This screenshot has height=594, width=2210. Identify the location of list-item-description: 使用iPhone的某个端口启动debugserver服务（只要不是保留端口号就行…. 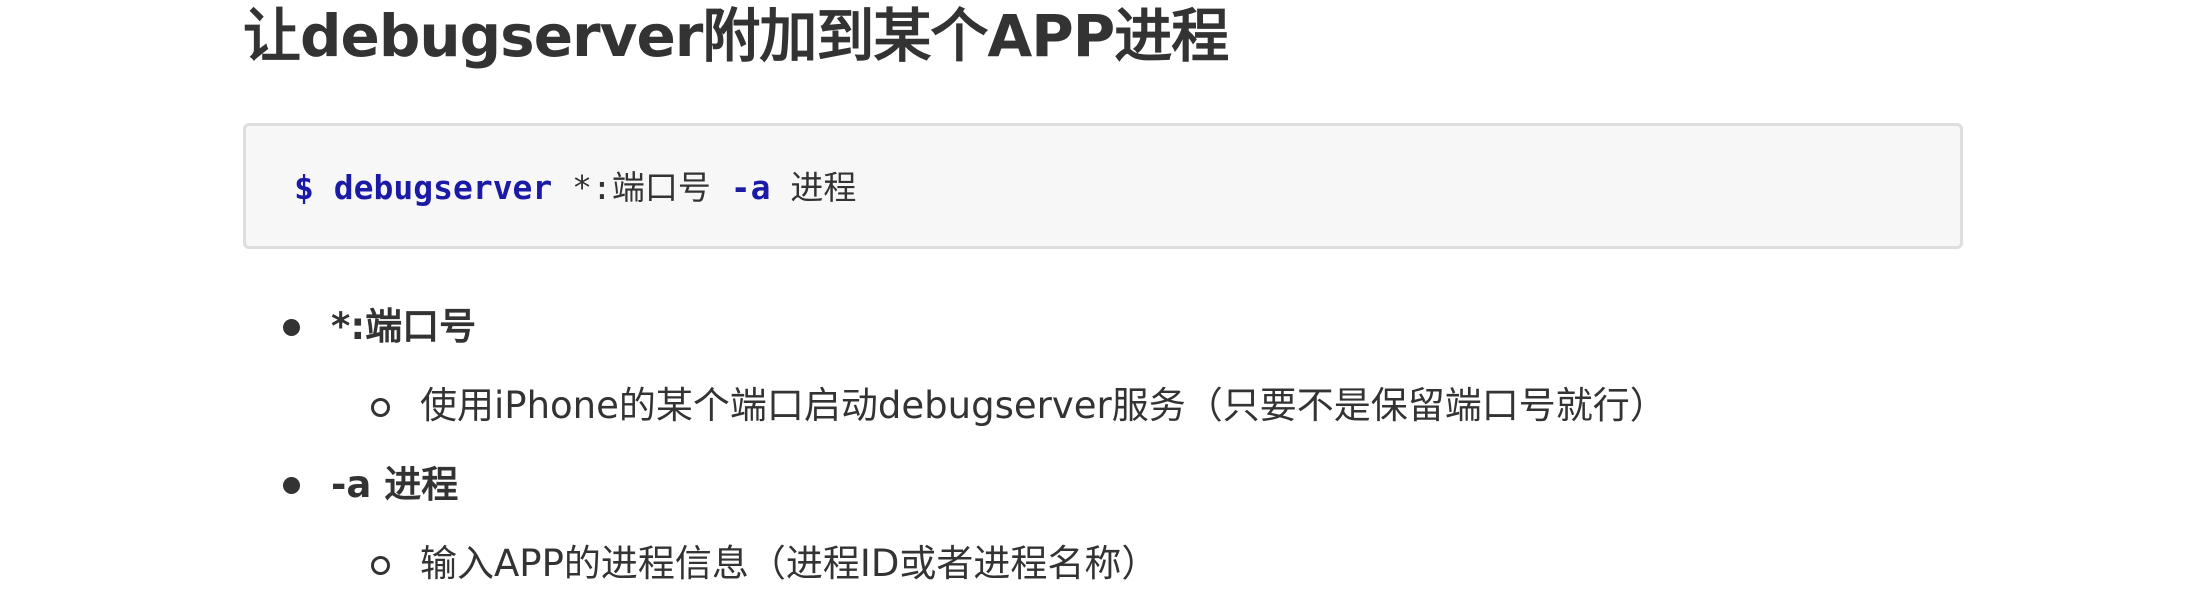
(1043, 405).